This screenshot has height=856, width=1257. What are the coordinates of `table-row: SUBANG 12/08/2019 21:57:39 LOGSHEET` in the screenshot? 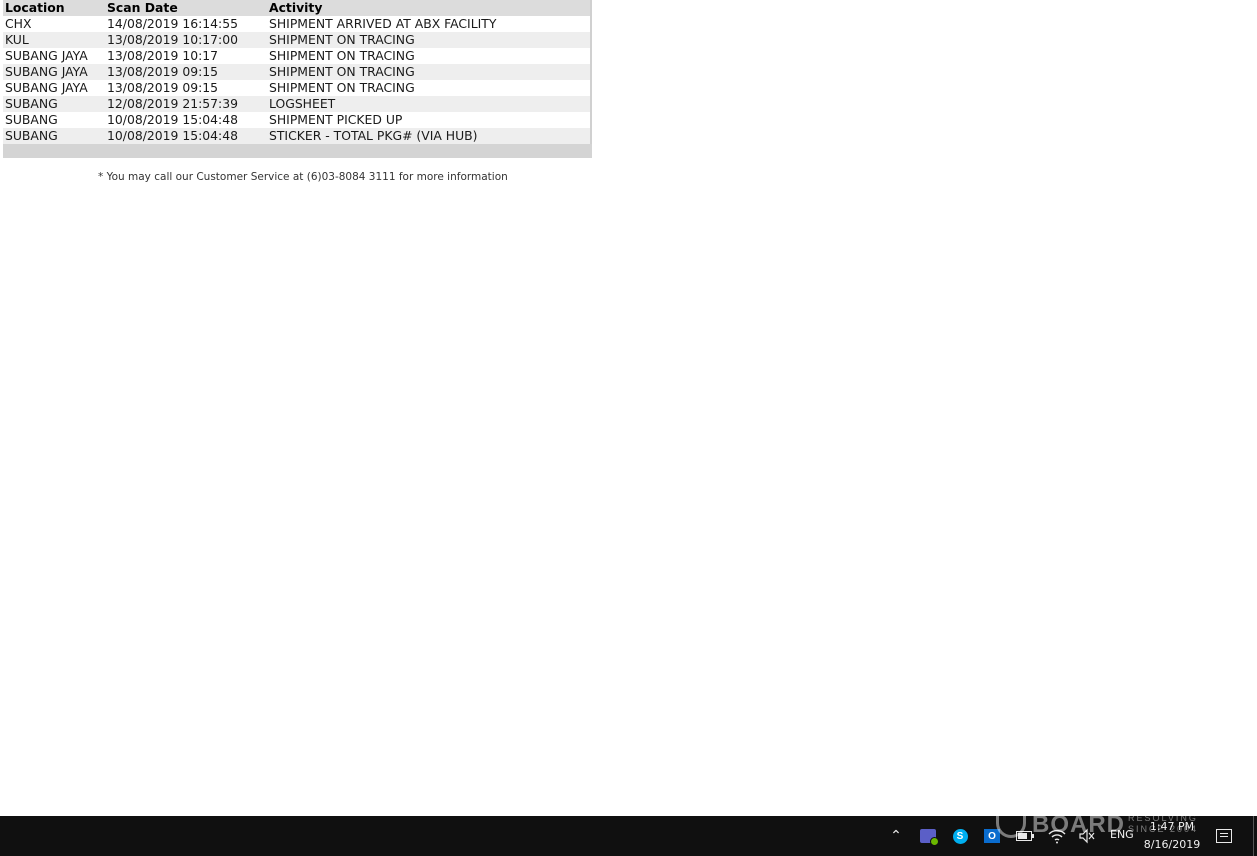 It's located at (296, 104).